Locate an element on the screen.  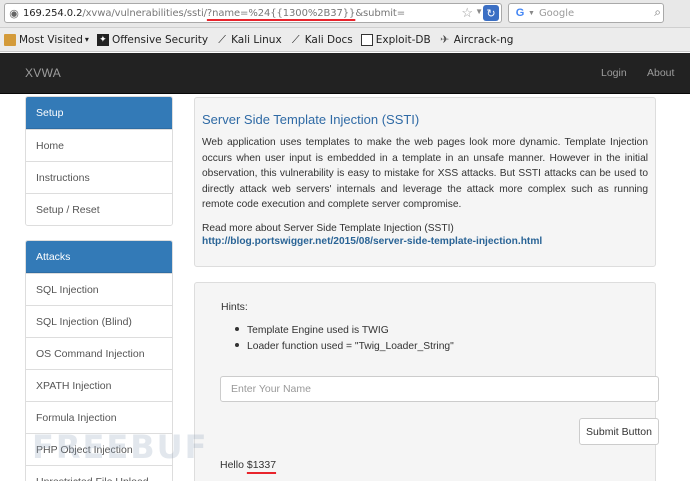
search-engine-dropdown-icon: ▼ is located at coordinates (531, 13).